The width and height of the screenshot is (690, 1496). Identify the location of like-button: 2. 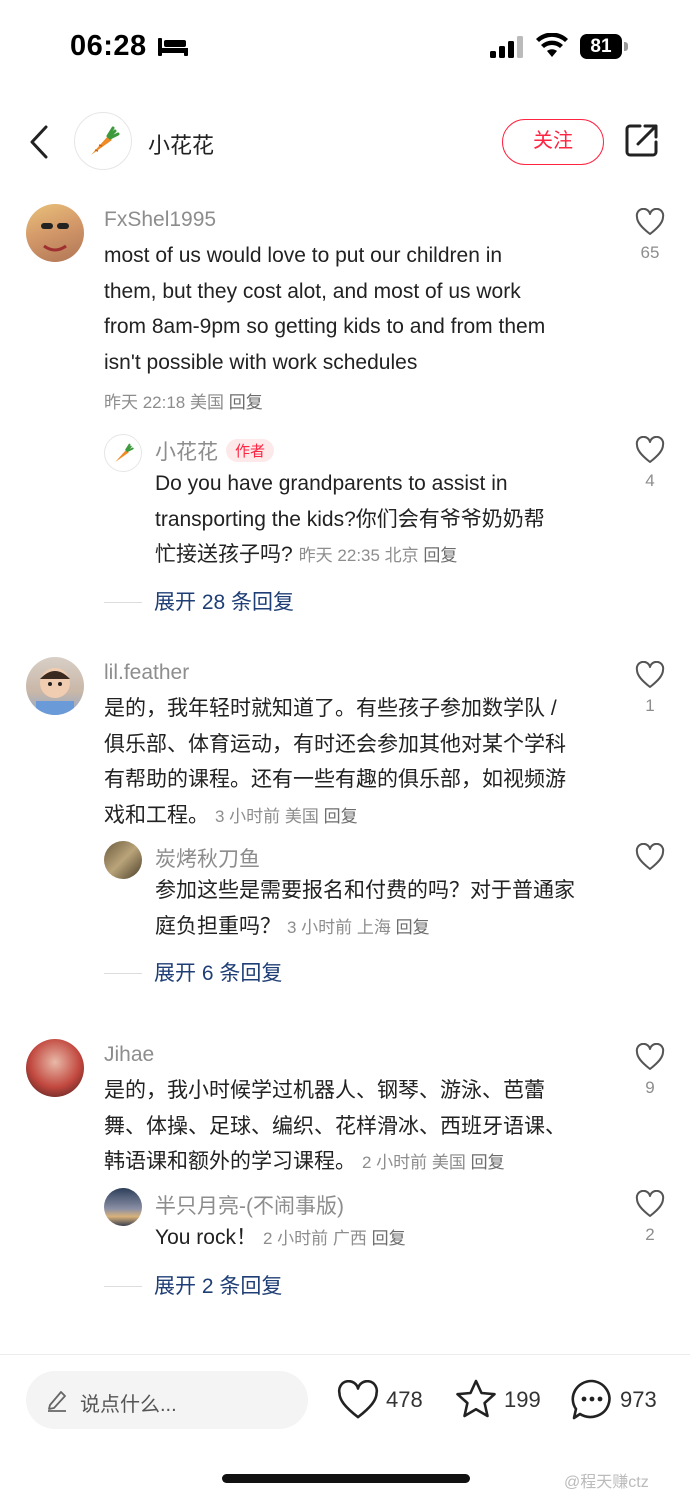
(650, 1217).